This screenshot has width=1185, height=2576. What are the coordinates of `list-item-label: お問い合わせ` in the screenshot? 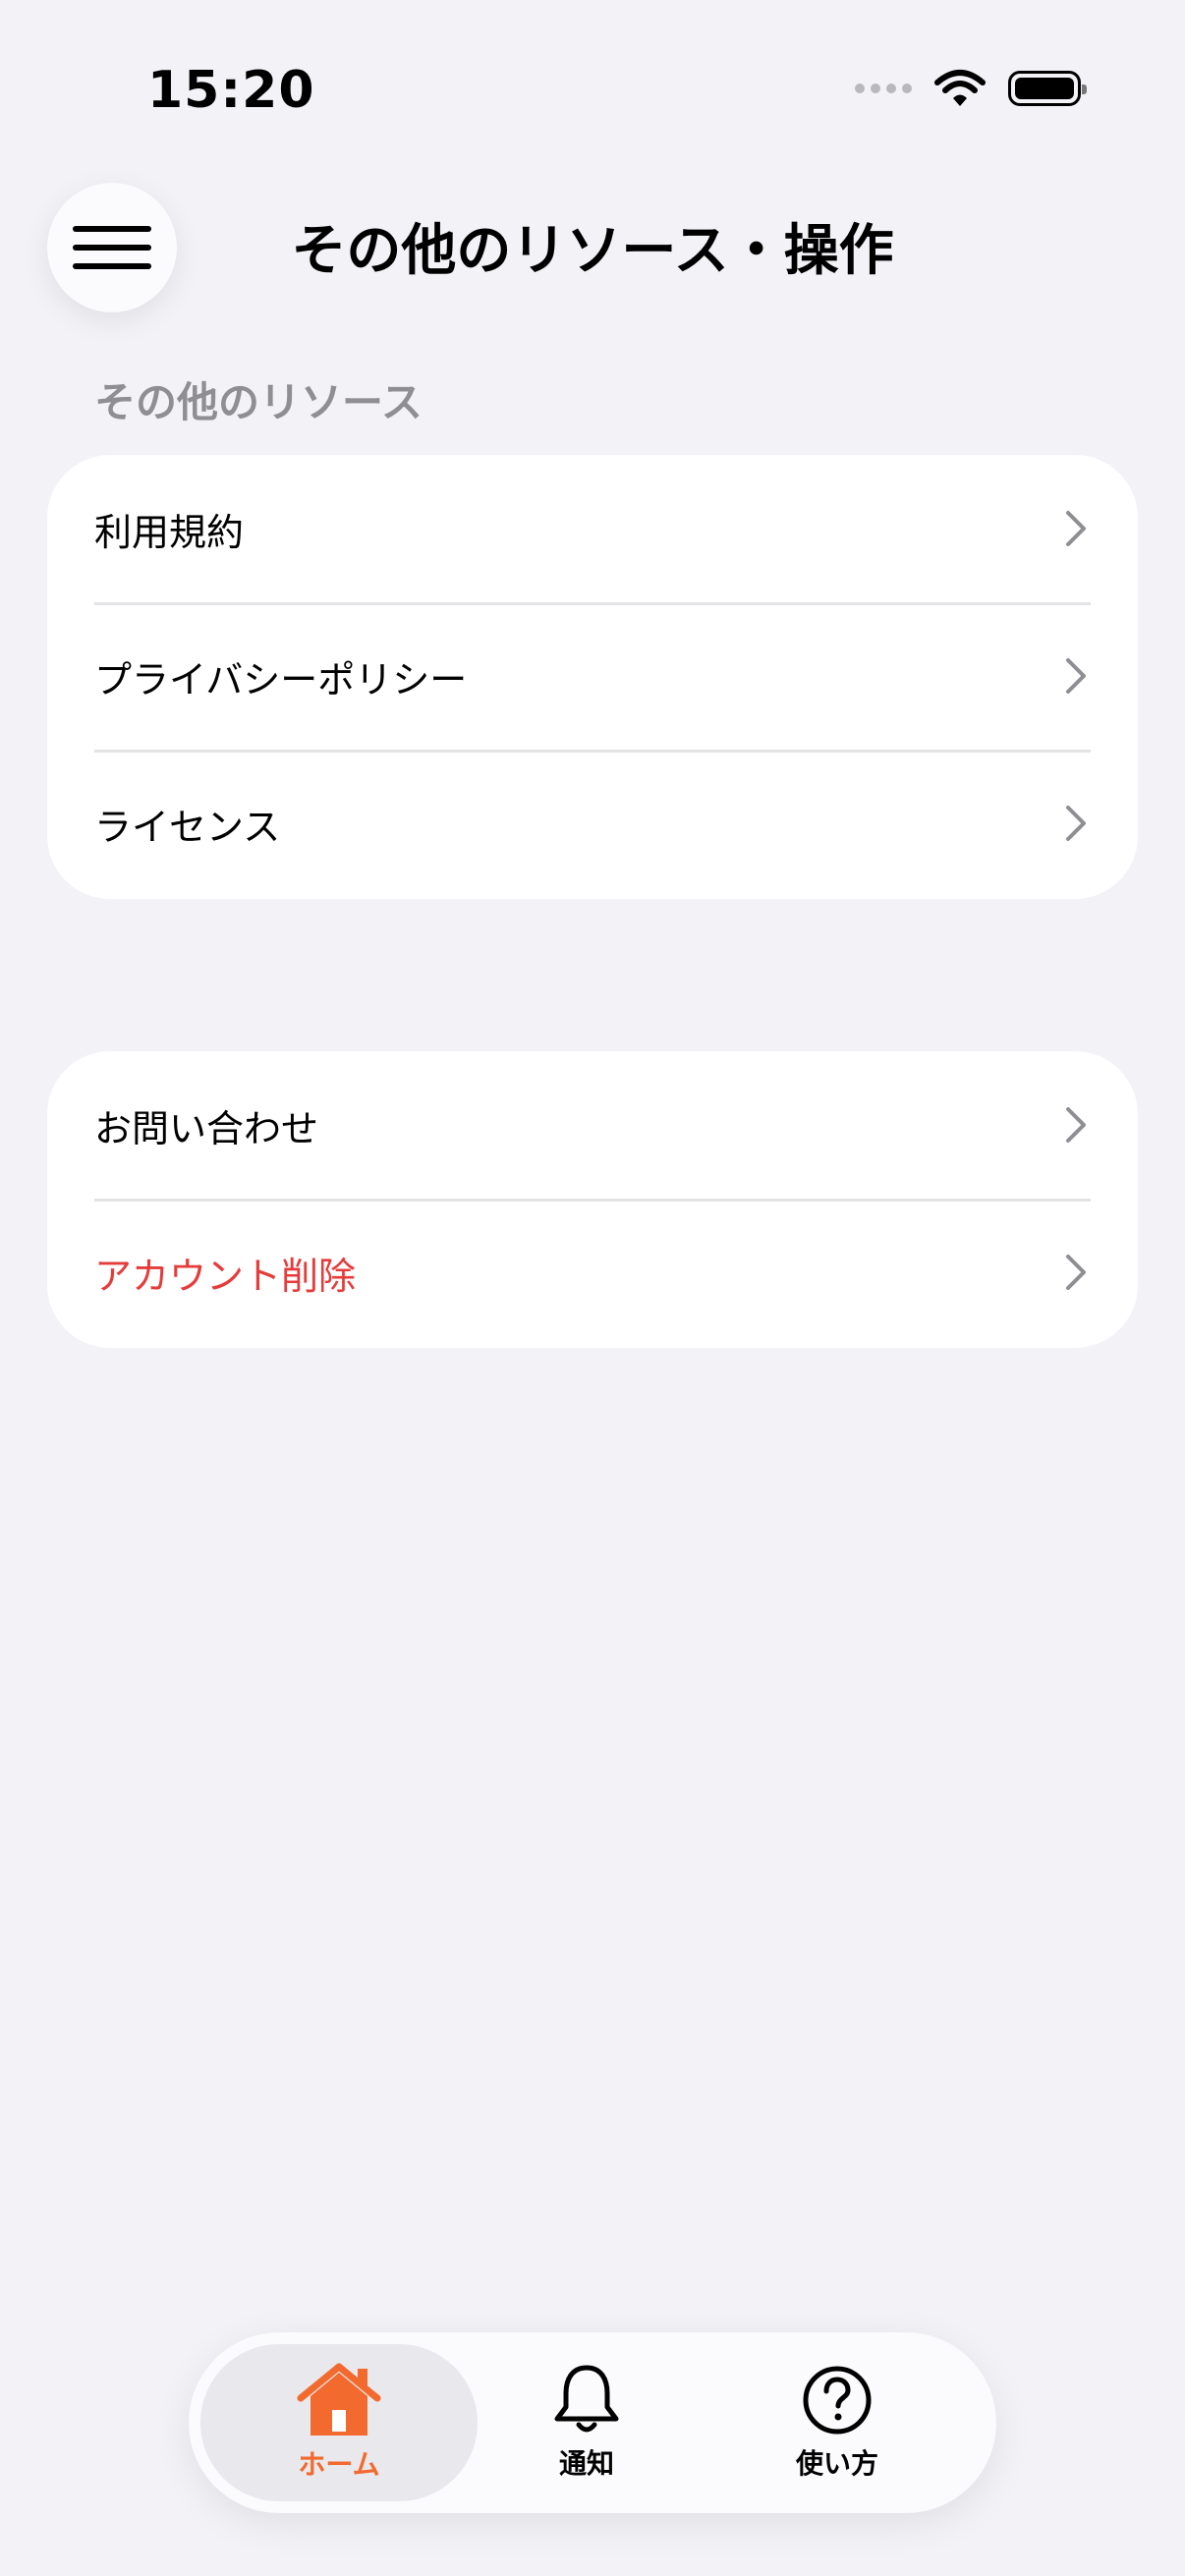 It's located at (207, 1128).